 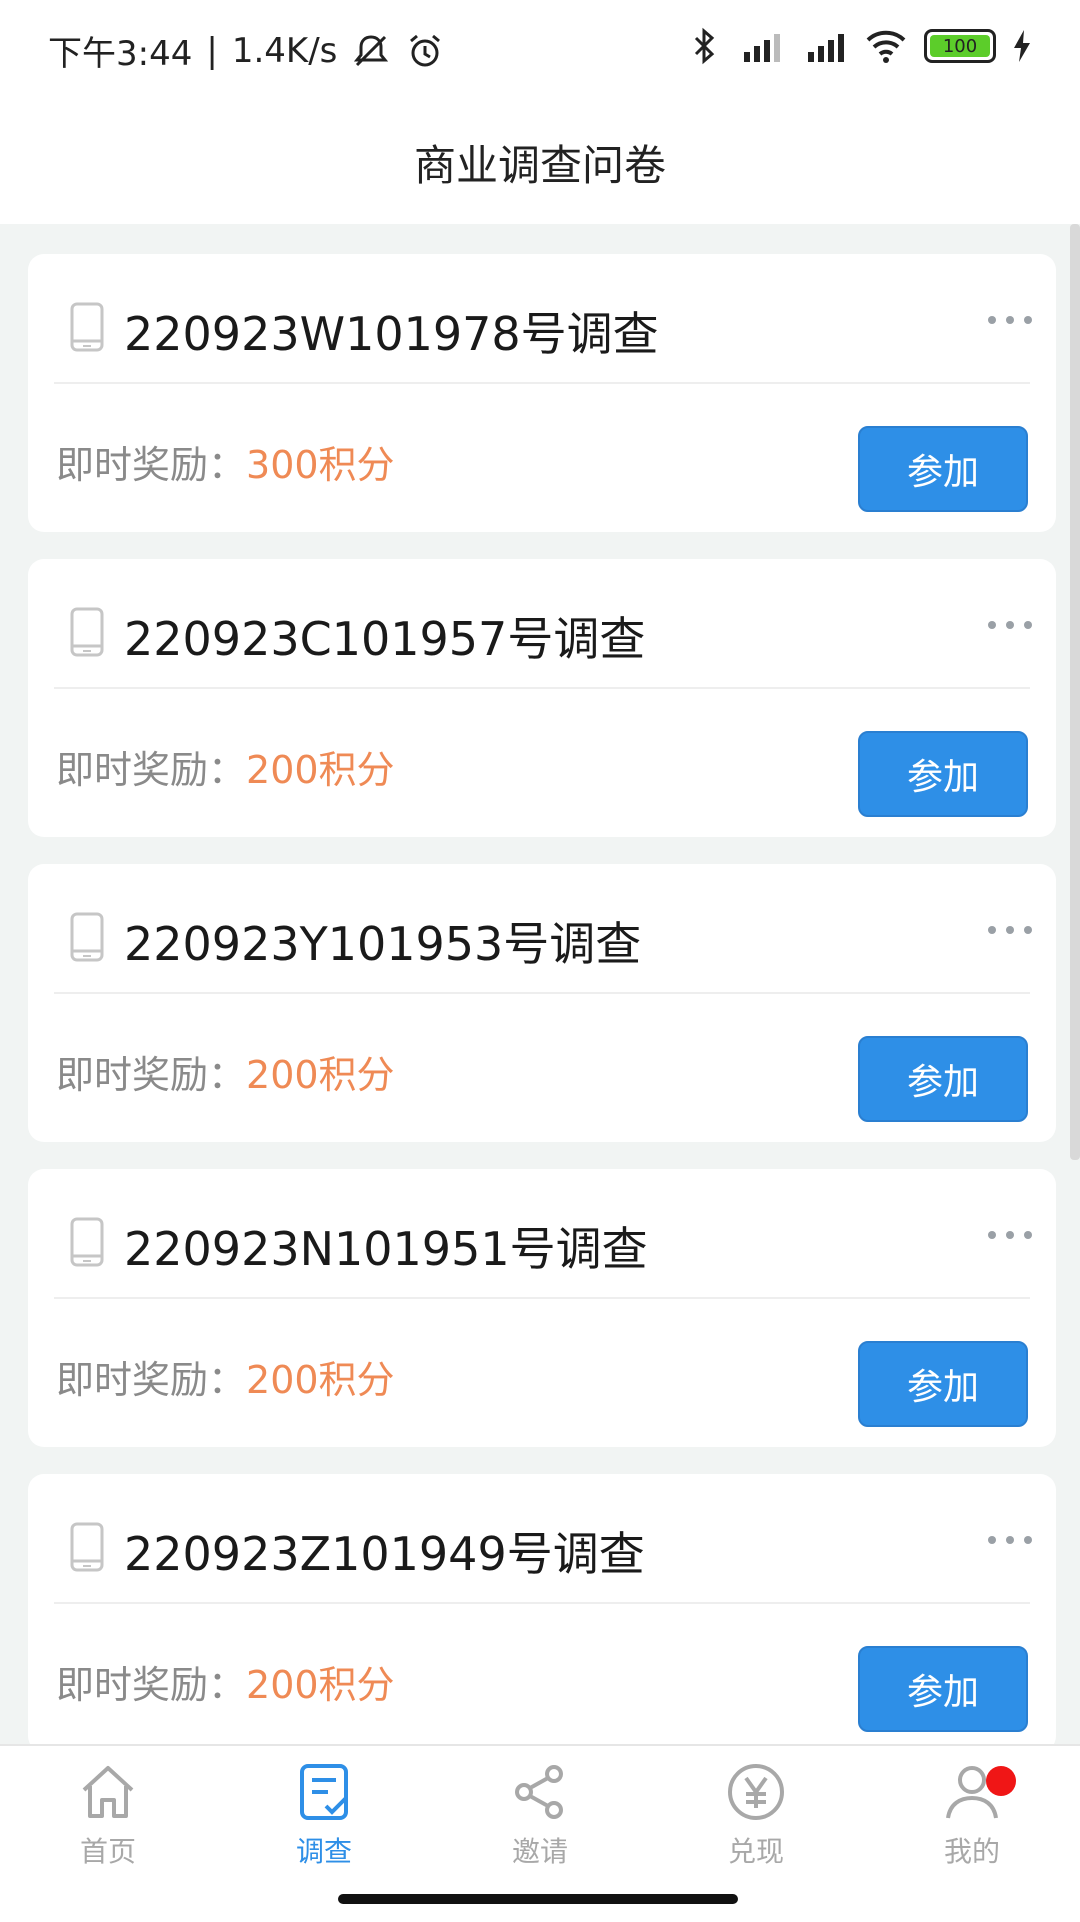 What do you see at coordinates (323, 1851) in the screenshot?
I see `tab-label: 调查` at bounding box center [323, 1851].